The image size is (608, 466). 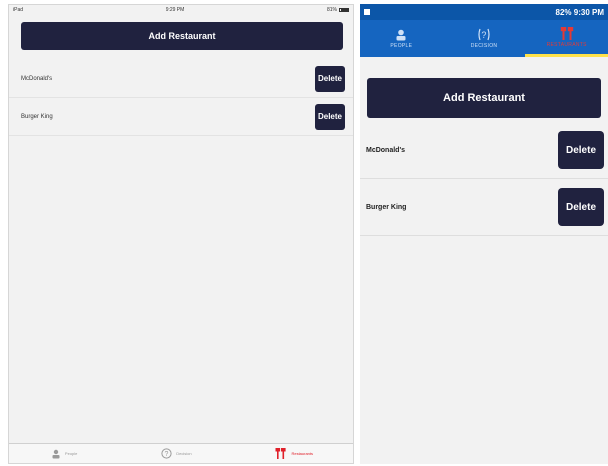 I want to click on tab-decision: ? DECISION, so click(x=484, y=38).